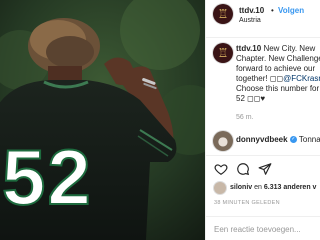  Describe the element at coordinates (220, 188) in the screenshot. I see `liker-avatar` at that location.